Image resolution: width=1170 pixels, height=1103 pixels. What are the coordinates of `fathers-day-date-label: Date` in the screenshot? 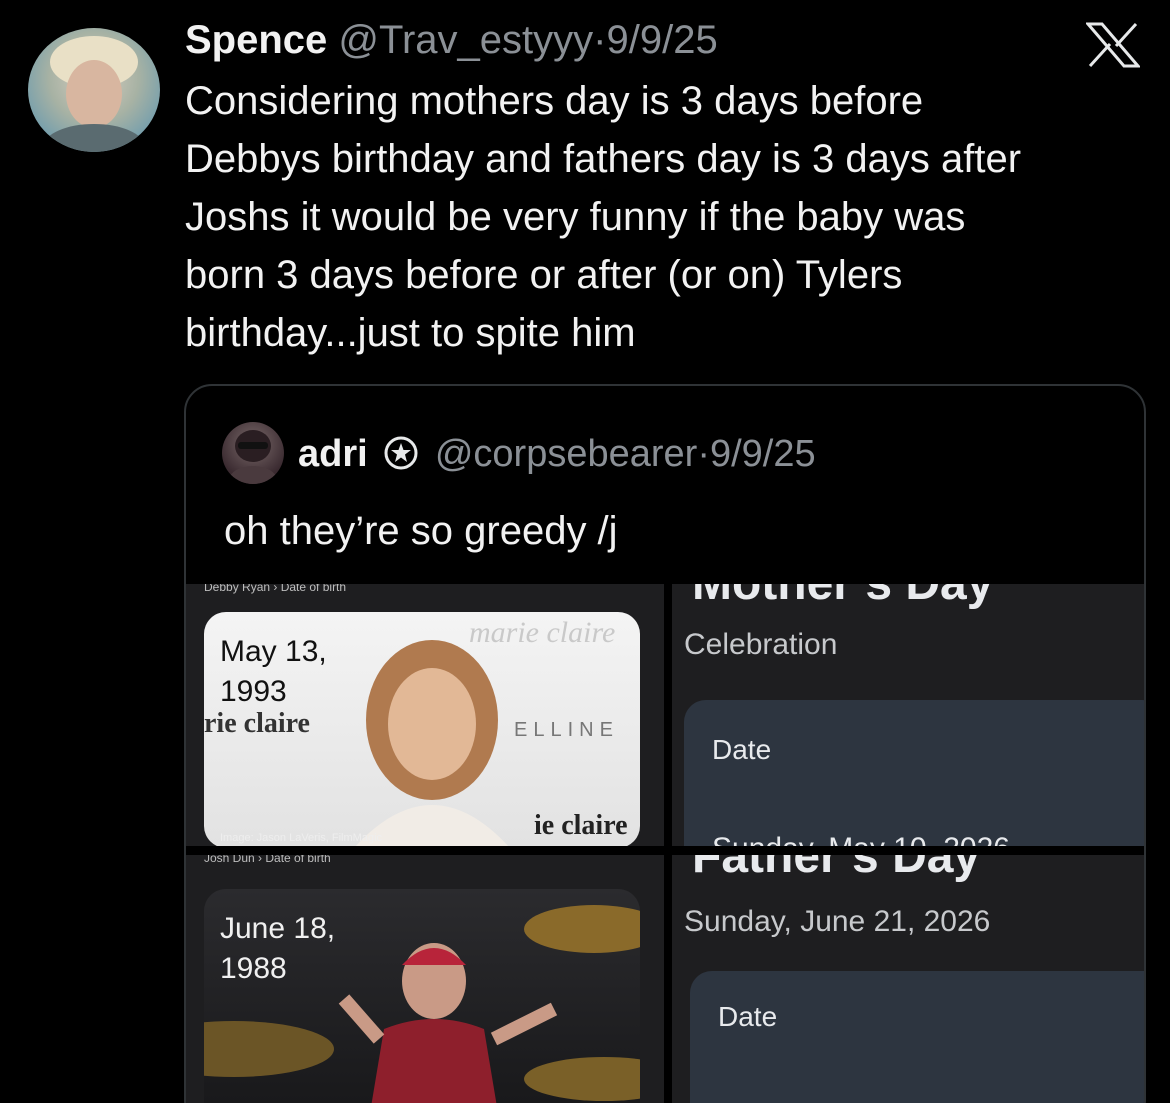 It's located at (748, 1016).